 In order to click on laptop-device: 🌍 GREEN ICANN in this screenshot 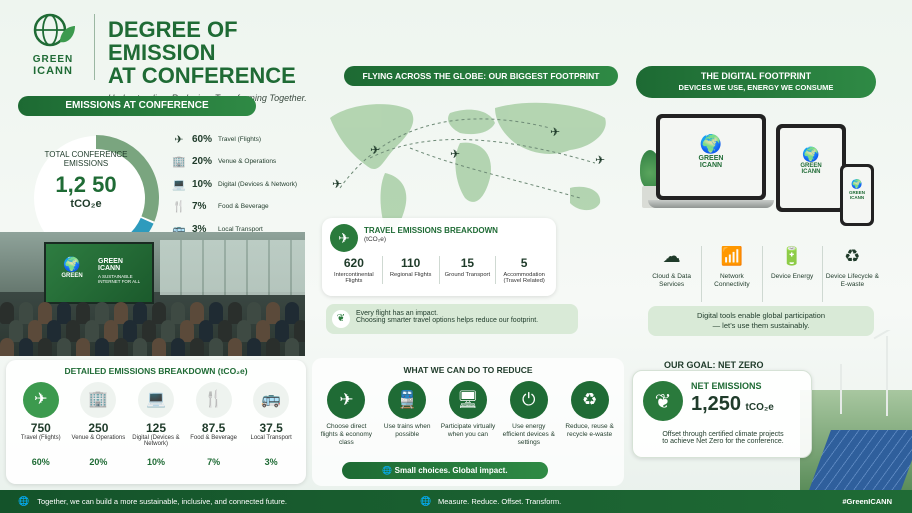, I will do `click(711, 176)`.